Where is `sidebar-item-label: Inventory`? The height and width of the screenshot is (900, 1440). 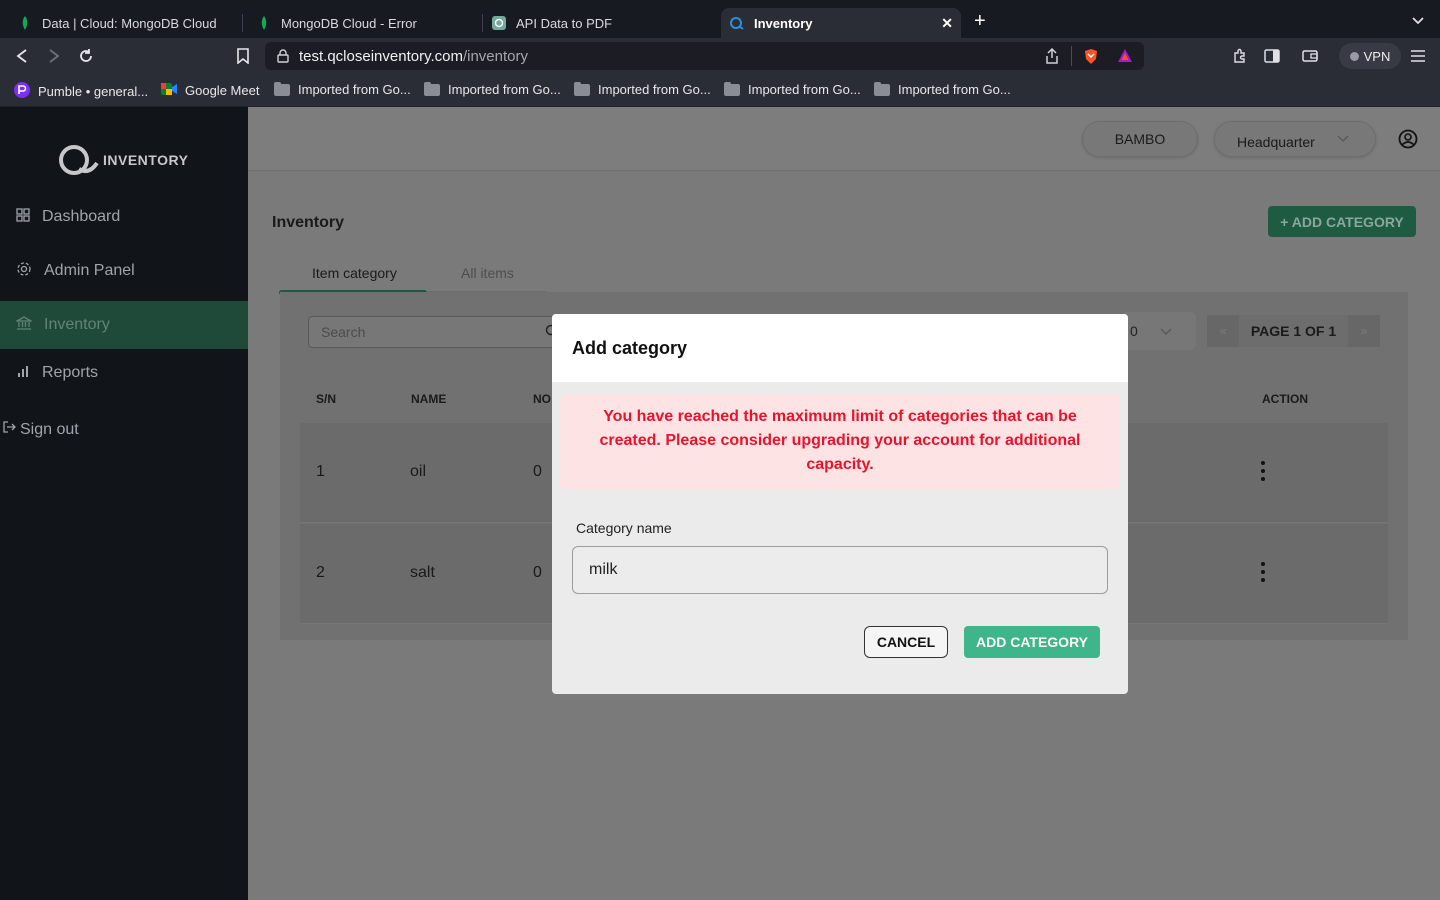 sidebar-item-label: Inventory is located at coordinates (77, 324).